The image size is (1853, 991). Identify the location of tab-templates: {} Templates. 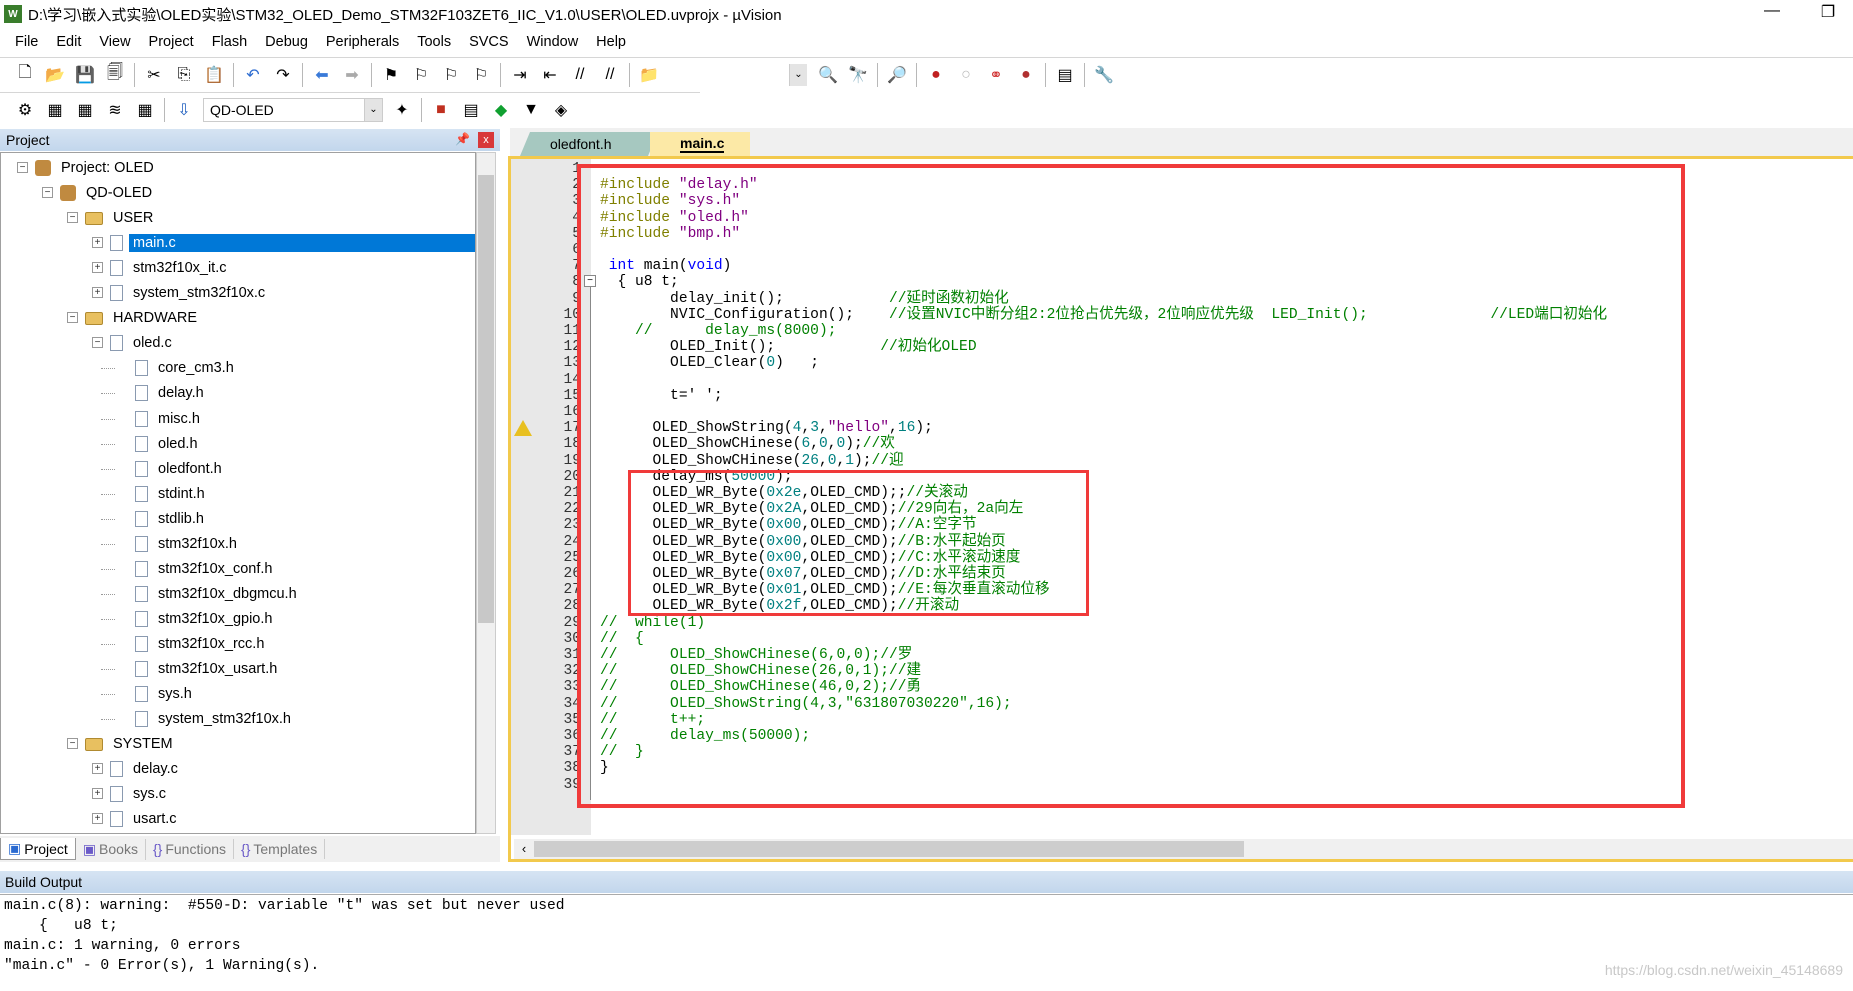
(280, 849).